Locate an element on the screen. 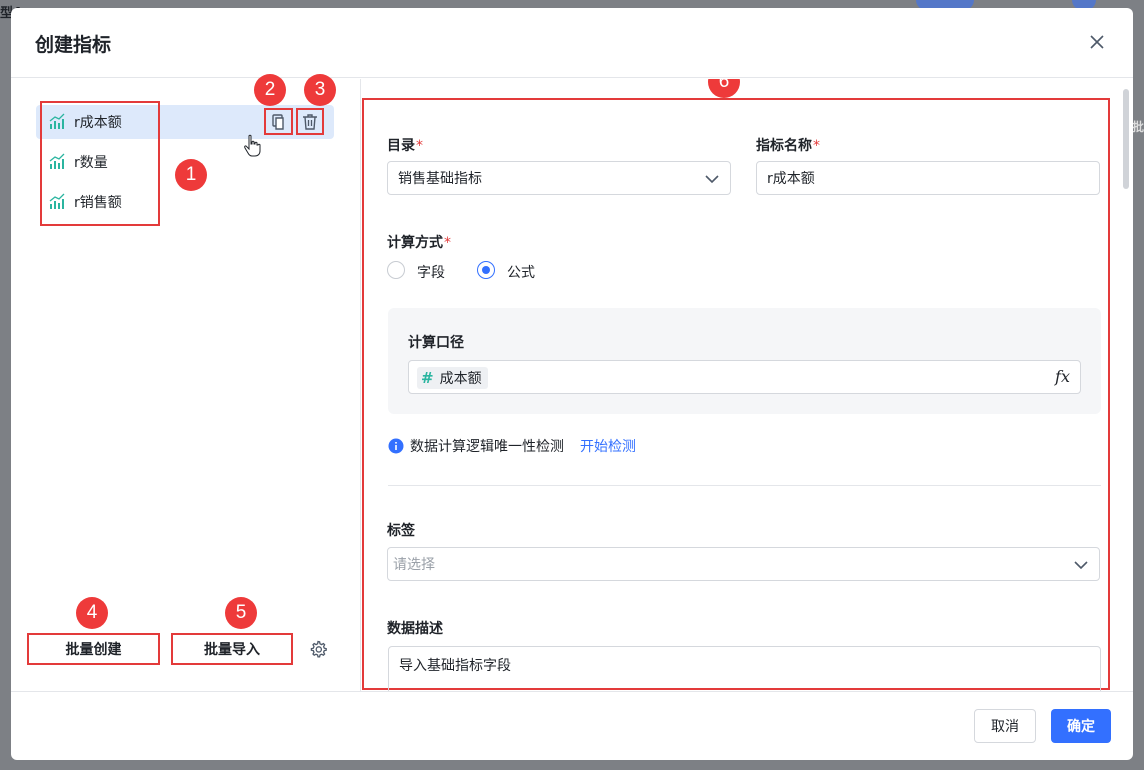 This screenshot has width=1144, height=770. delete-icon is located at coordinates (310, 122).